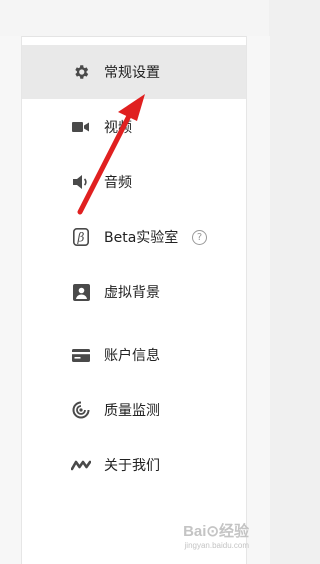  What do you see at coordinates (258, 300) in the screenshot?
I see `right-panel-edge` at bounding box center [258, 300].